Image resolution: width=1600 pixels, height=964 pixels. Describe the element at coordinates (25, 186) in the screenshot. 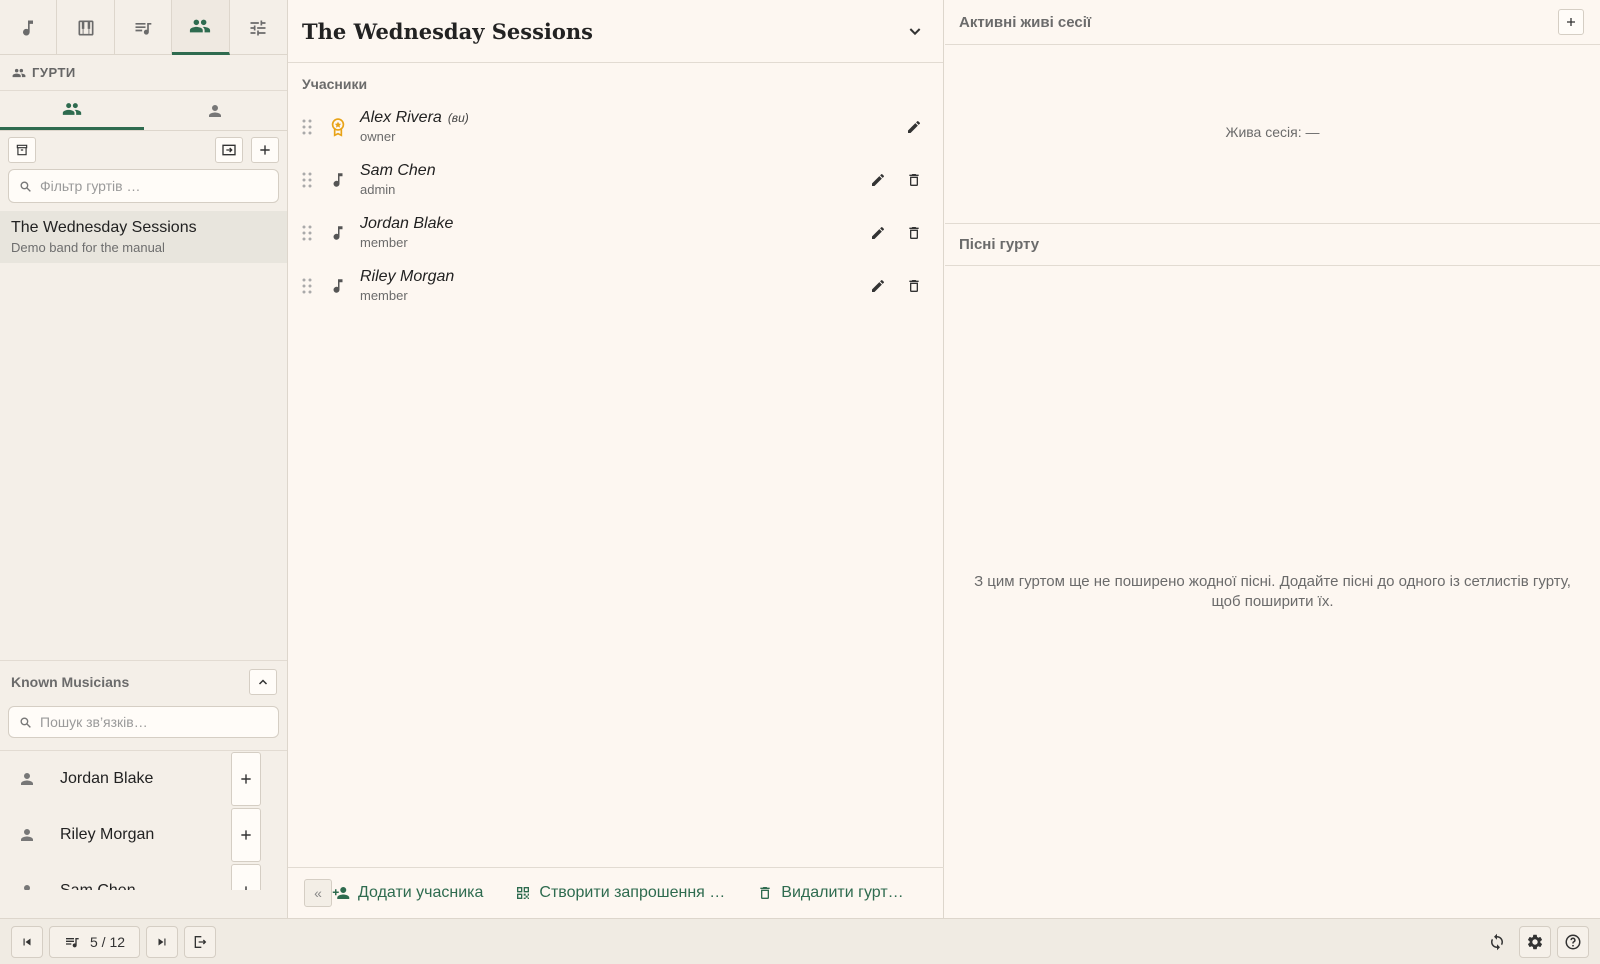

I see `search-icon` at that location.